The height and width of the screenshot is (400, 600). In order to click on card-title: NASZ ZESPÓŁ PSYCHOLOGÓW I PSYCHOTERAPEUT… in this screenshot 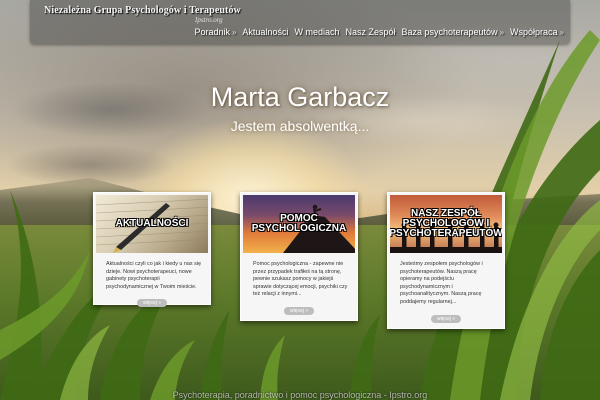, I will do `click(446, 223)`.